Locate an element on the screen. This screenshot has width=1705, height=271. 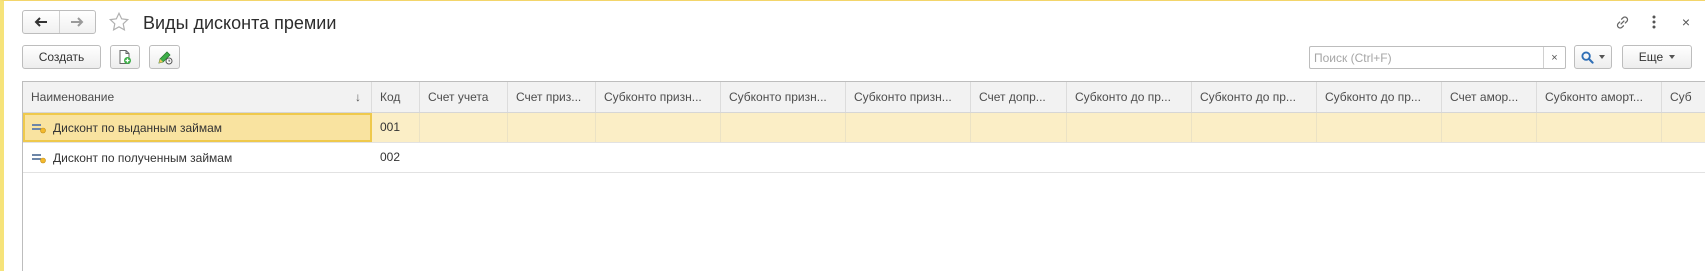
link-icon is located at coordinates (1622, 22).